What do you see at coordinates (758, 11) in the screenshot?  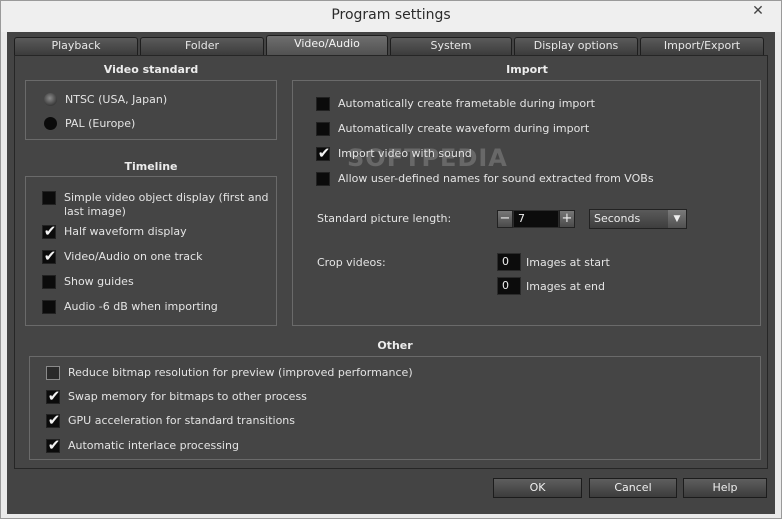 I see `close-icon: ✕` at bounding box center [758, 11].